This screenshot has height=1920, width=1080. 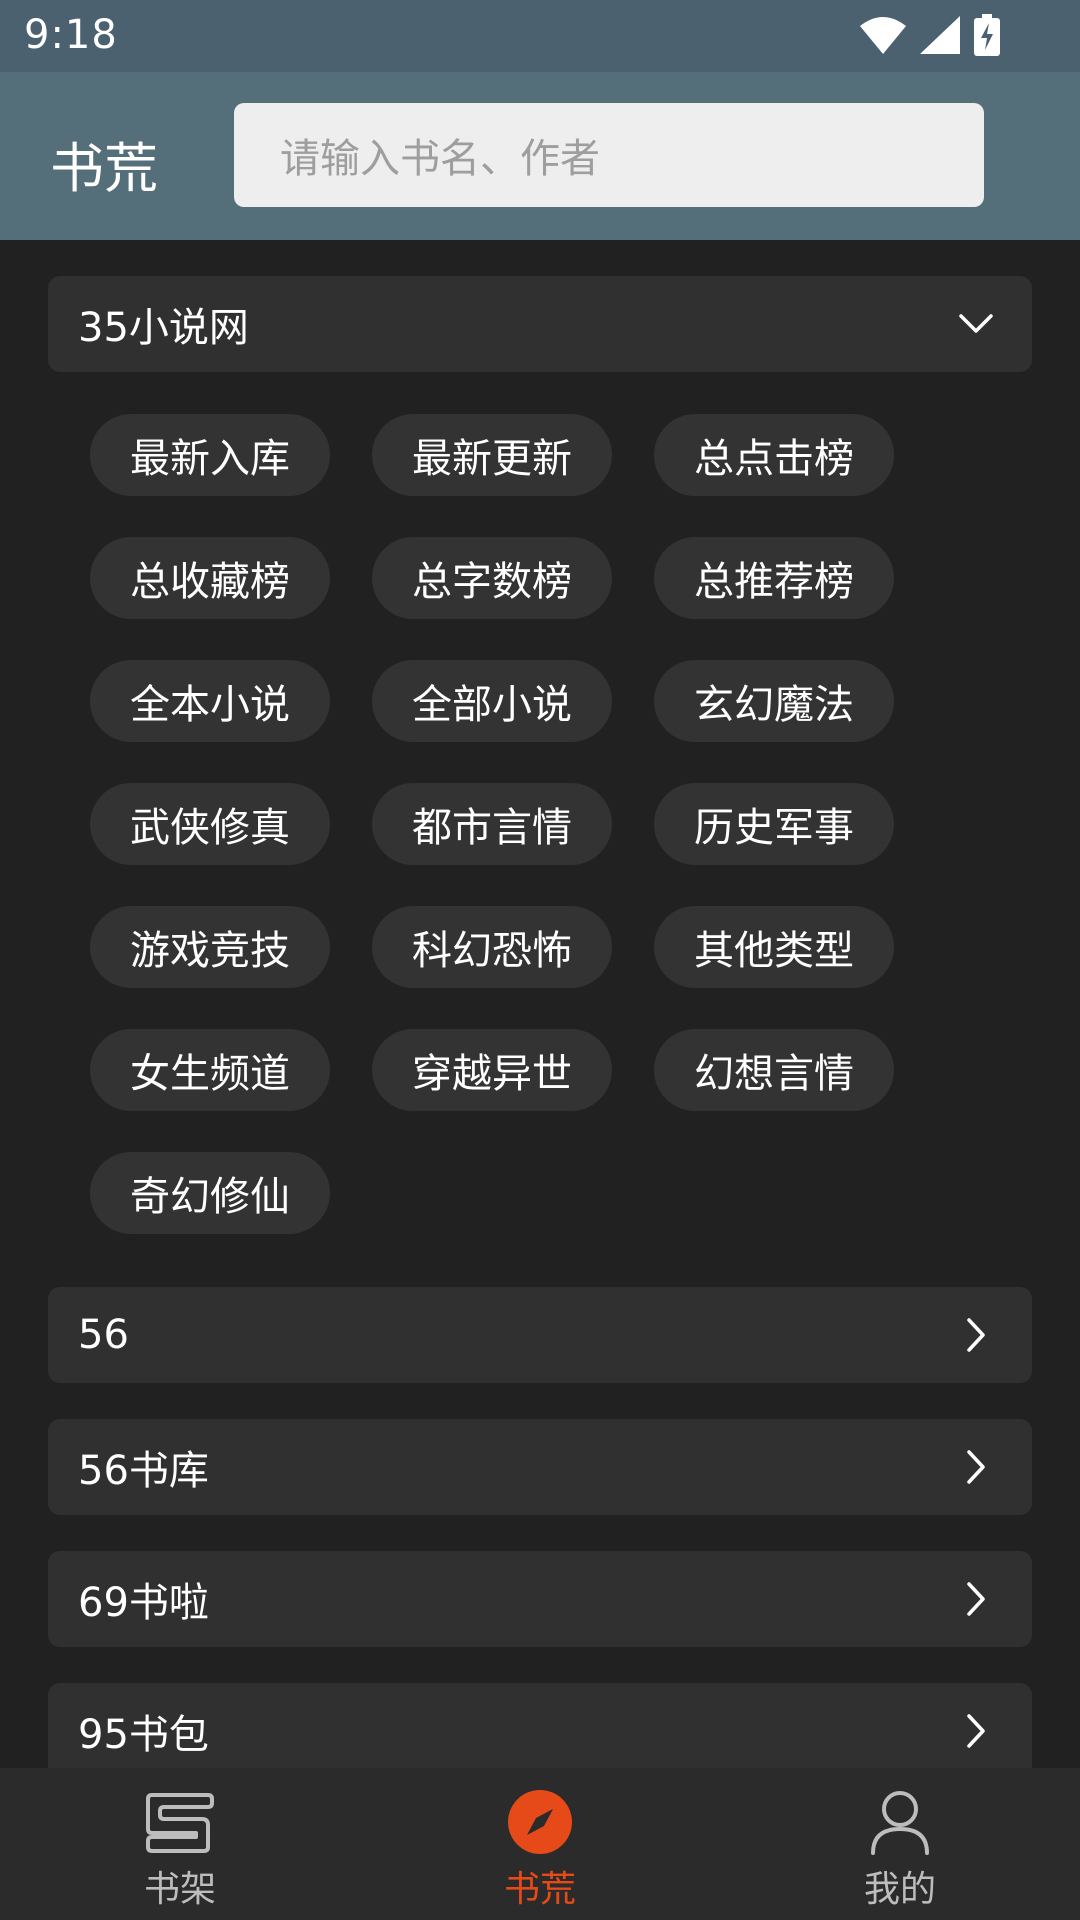 What do you see at coordinates (179, 1889) in the screenshot?
I see `nav-label: 书架` at bounding box center [179, 1889].